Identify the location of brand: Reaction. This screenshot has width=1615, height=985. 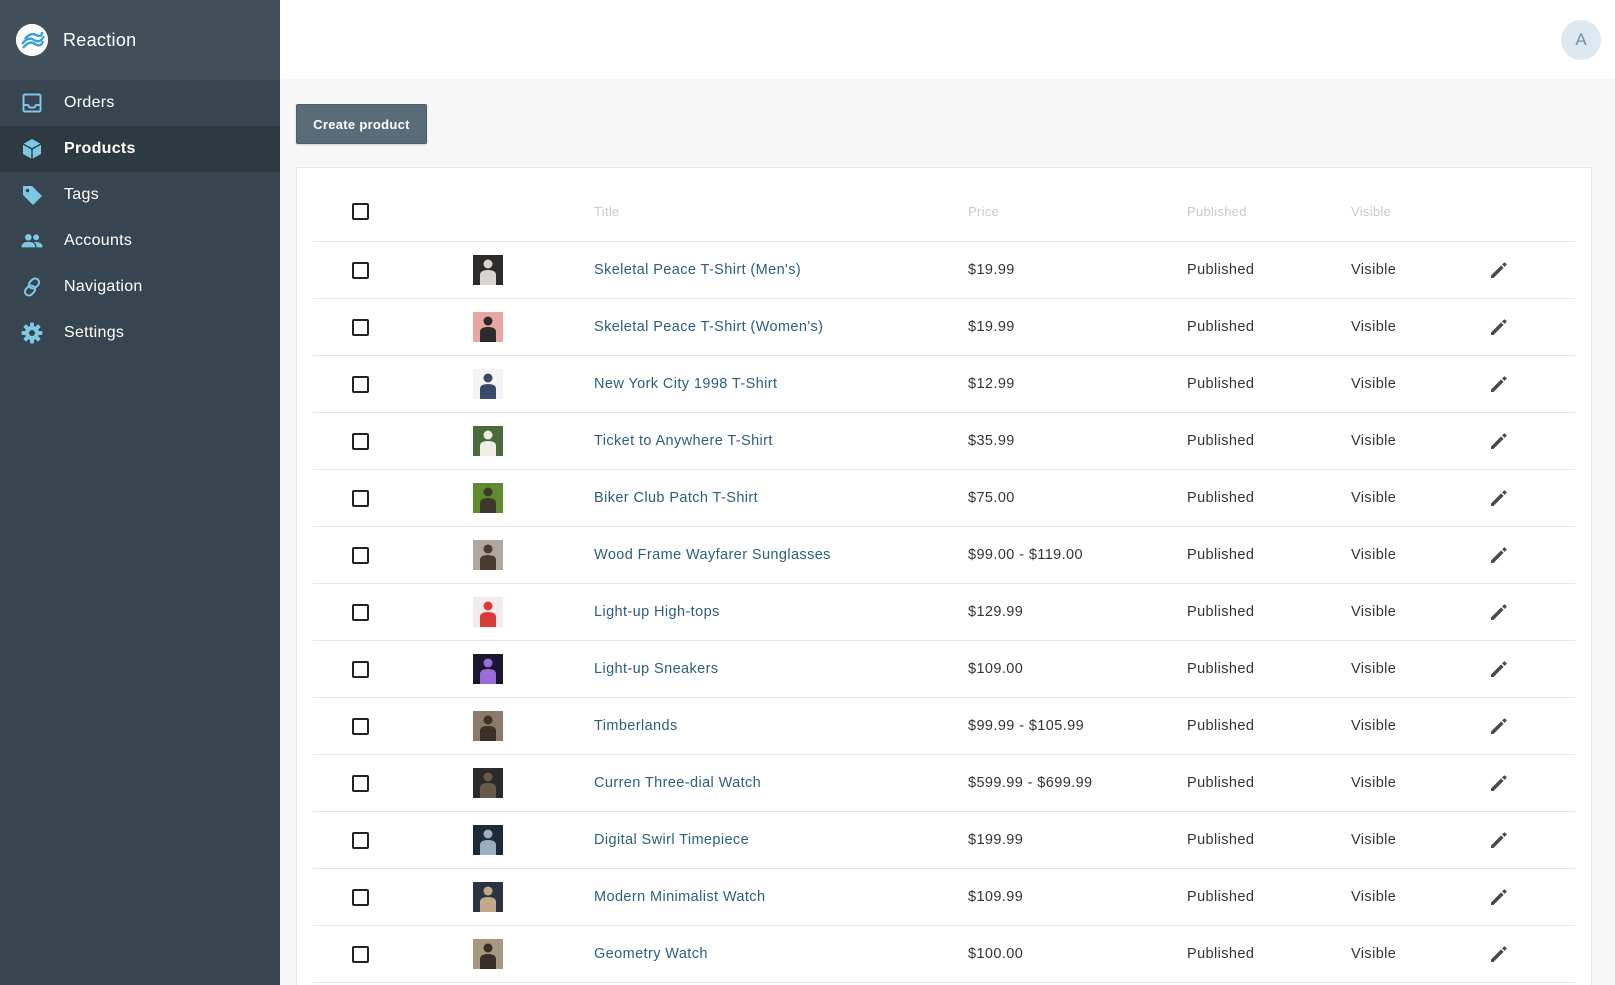
(140, 40).